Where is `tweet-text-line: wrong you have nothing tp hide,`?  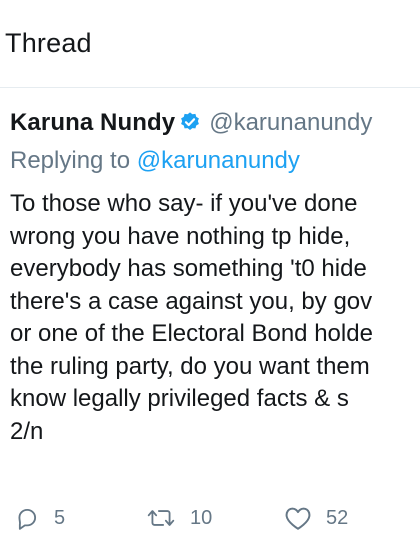 tweet-text-line: wrong you have nothing tp hide, is located at coordinates (180, 236).